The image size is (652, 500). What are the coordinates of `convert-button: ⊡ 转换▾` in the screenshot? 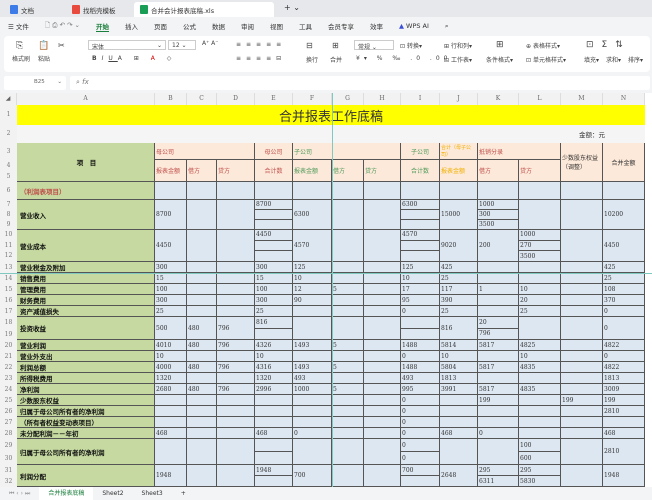 It's located at (411, 45).